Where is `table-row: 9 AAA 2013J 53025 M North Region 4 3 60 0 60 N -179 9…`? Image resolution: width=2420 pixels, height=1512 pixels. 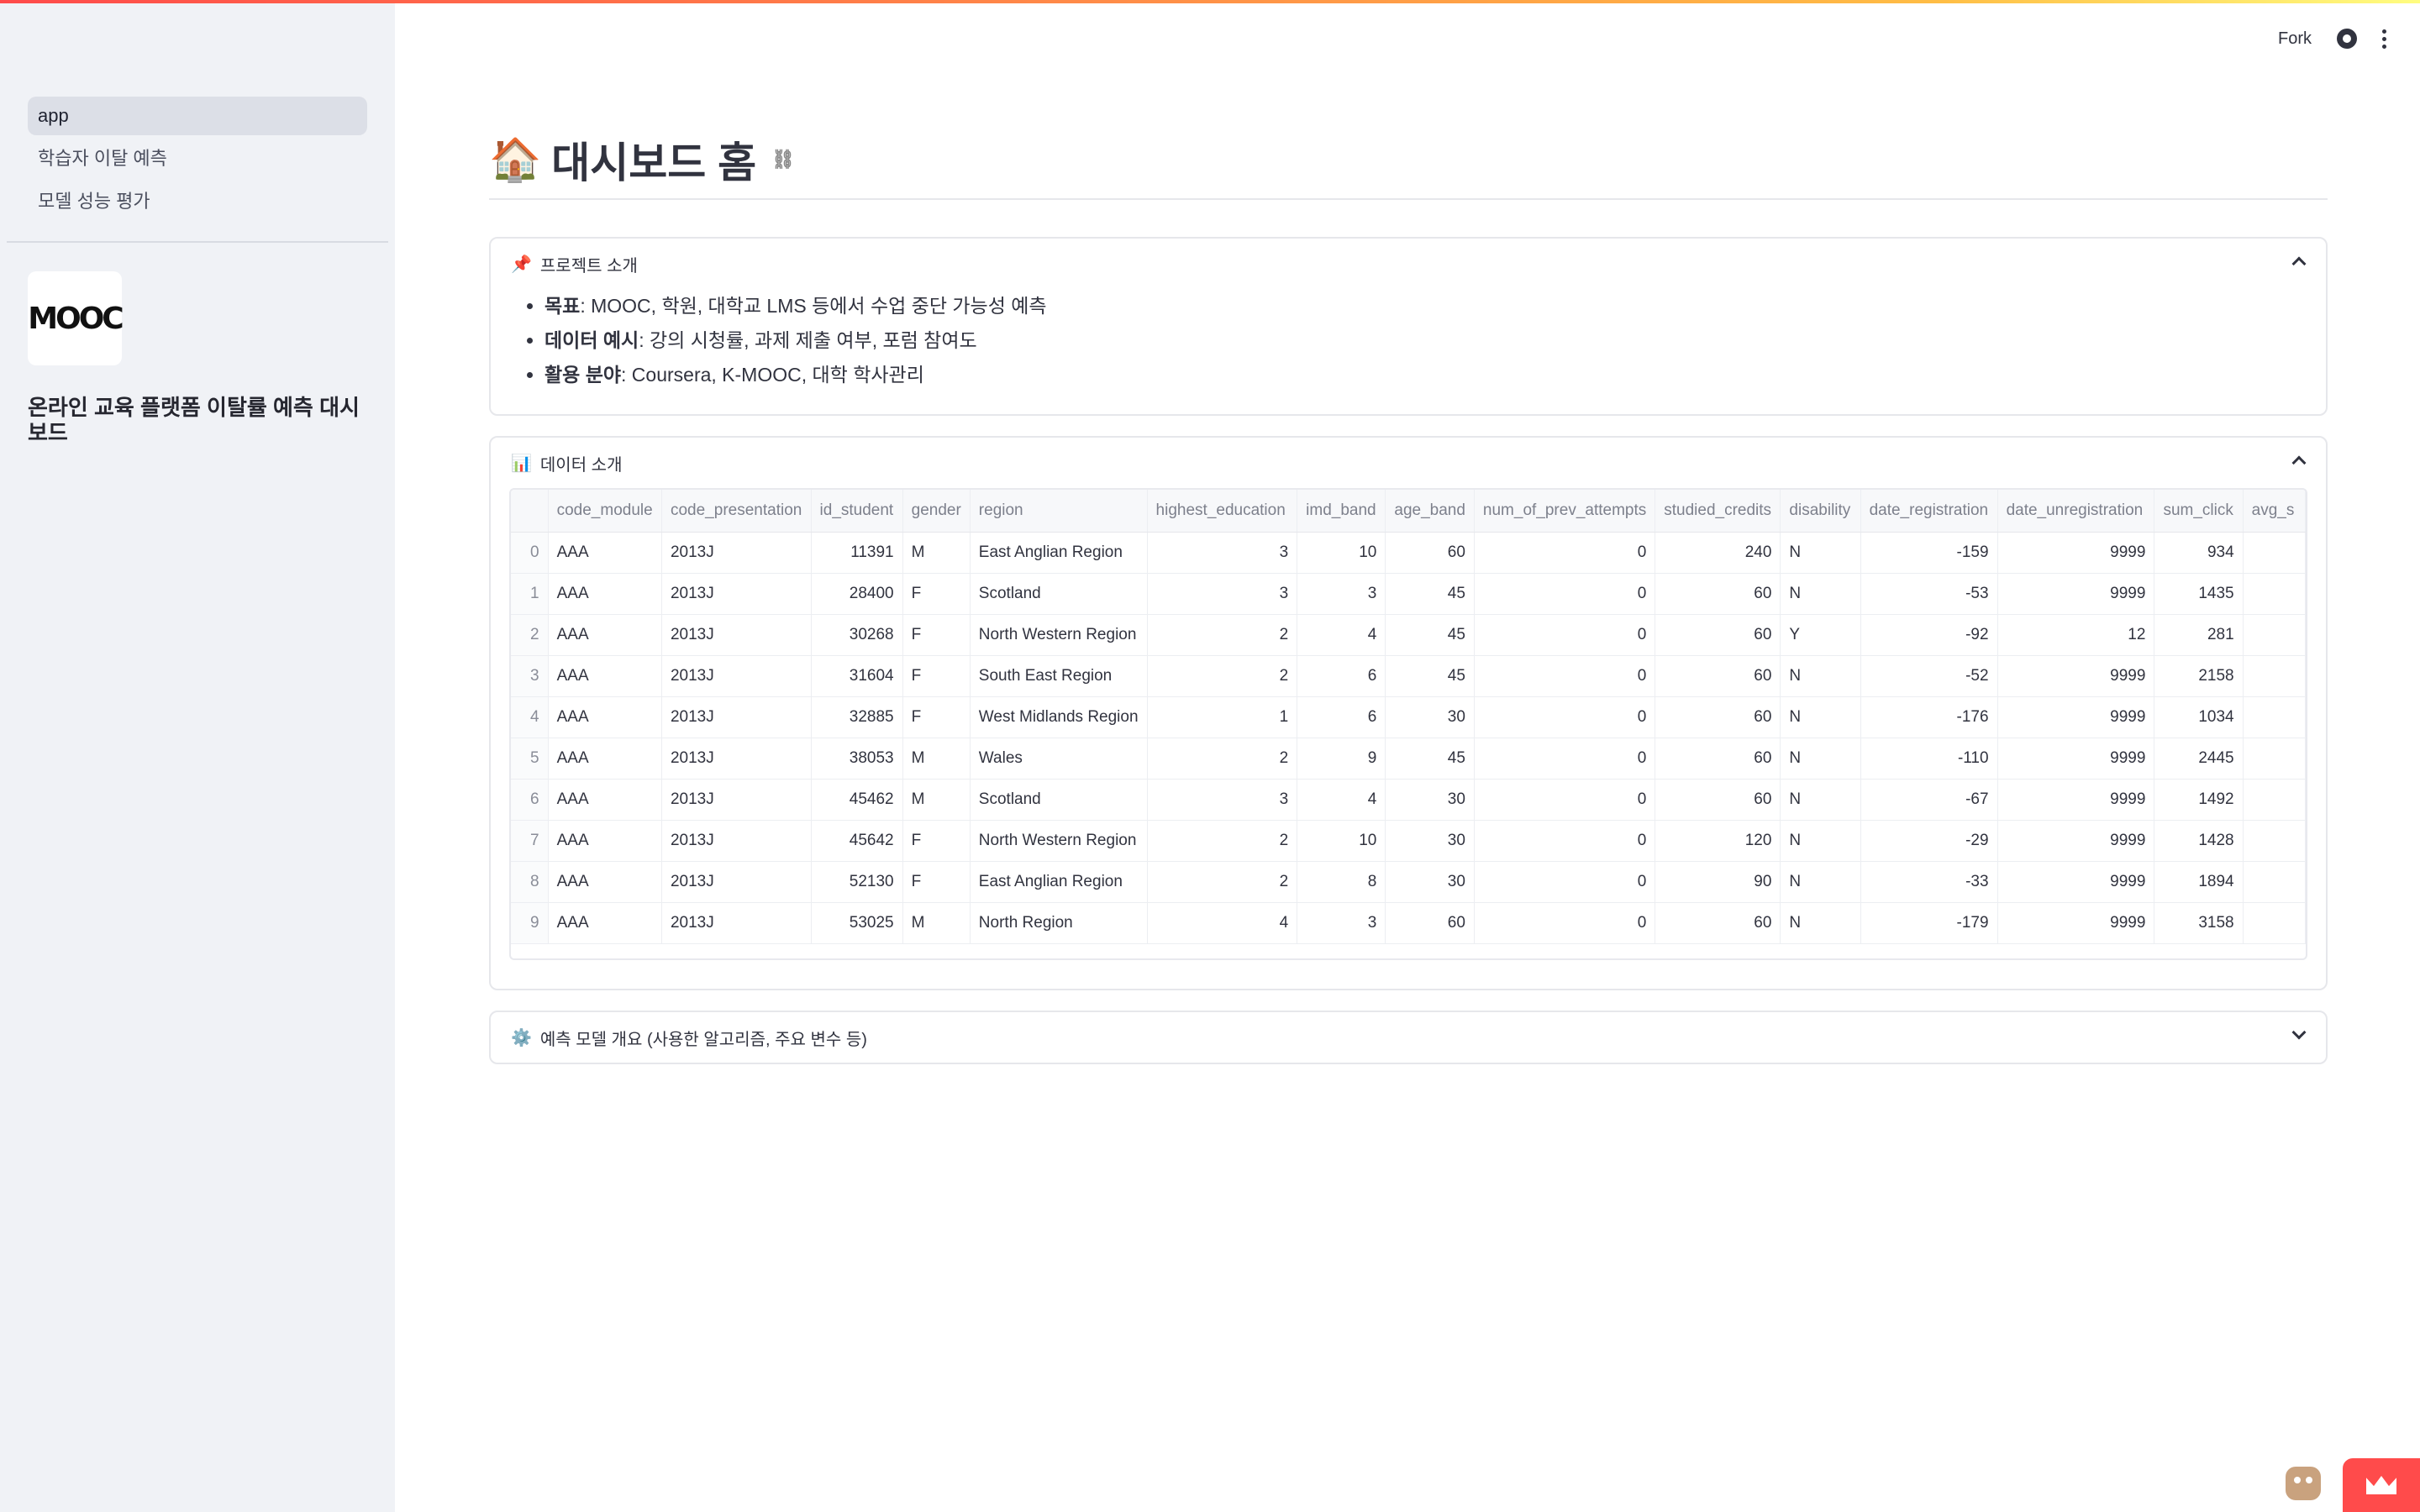
table-row: 9 AAA 2013J 53025 M North Region 4 3 60 0 60 N -179 9… is located at coordinates (1408, 923).